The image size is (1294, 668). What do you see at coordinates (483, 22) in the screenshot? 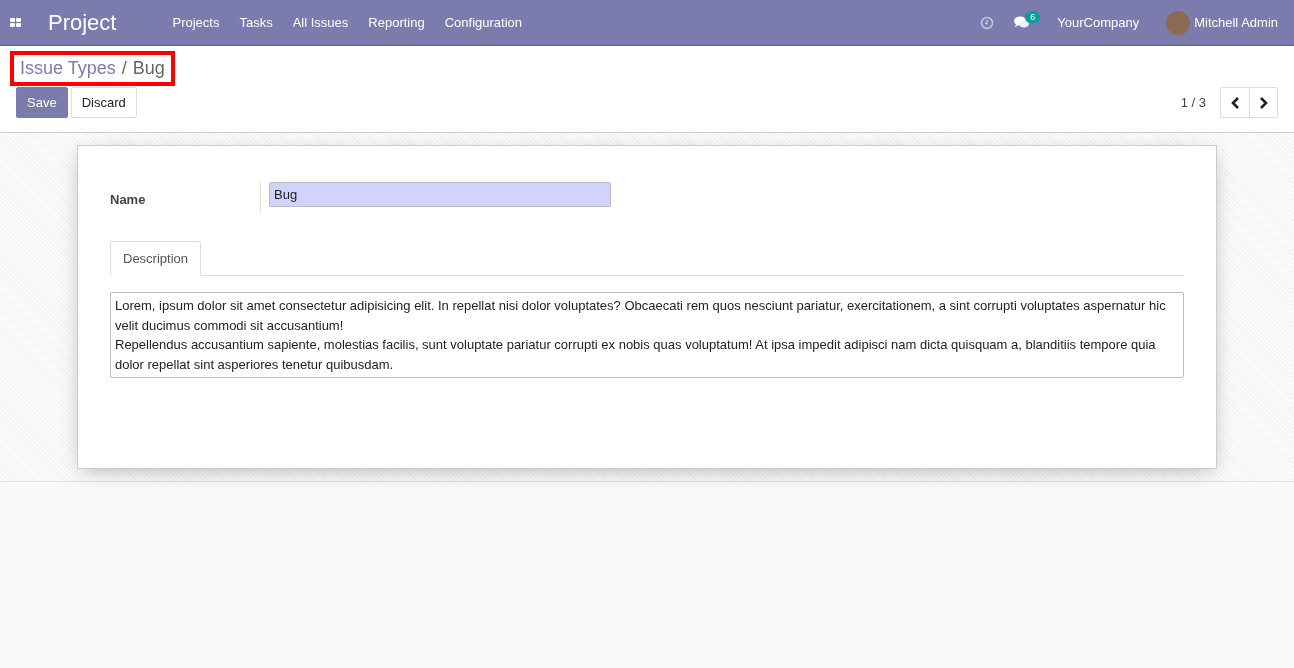
I see `menu-item: Configuration` at bounding box center [483, 22].